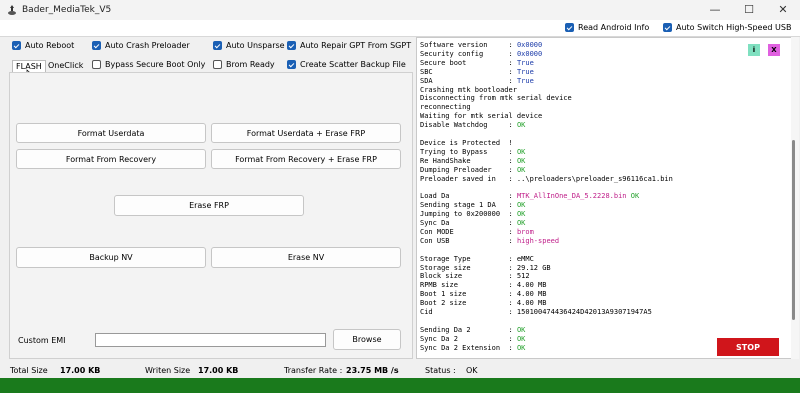  Describe the element at coordinates (481, 116) in the screenshot. I see `log-line-text: Waiting for mtk serial device` at that location.